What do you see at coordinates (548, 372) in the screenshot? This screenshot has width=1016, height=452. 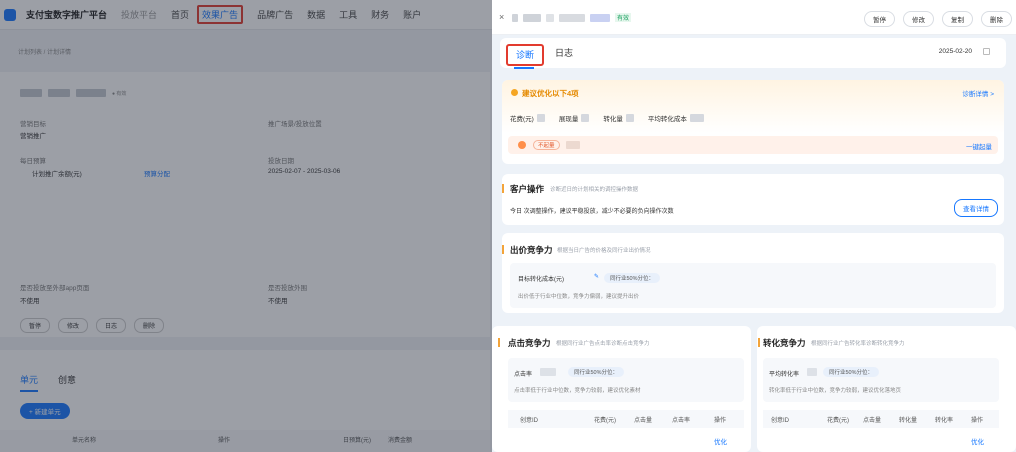 I see `click-rate-redacted` at bounding box center [548, 372].